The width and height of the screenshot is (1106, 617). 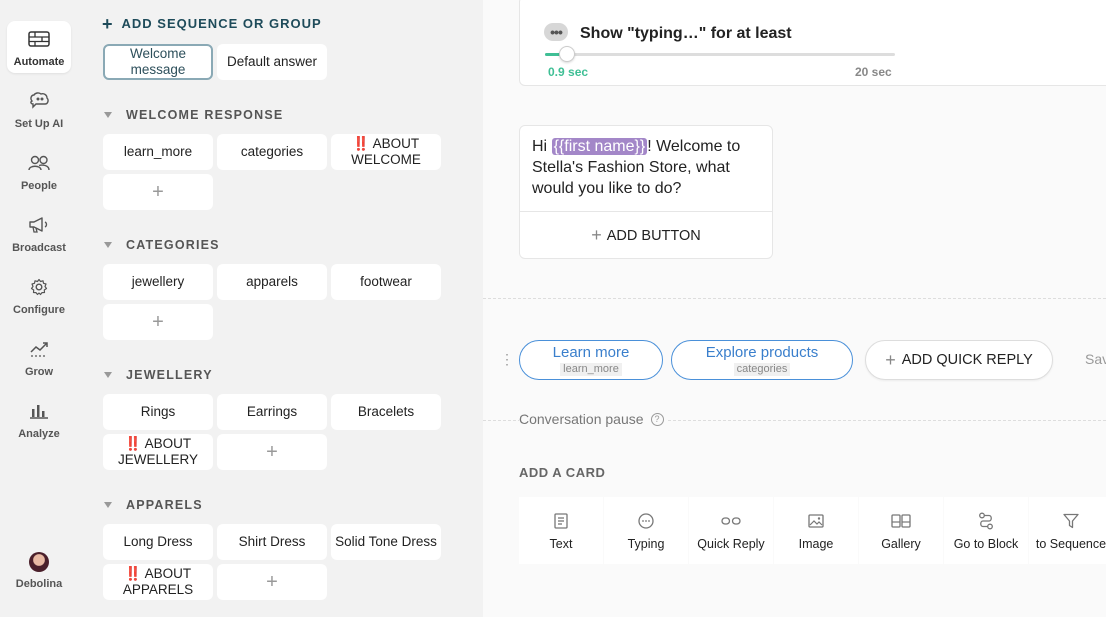 I want to click on group-title: WELCOME RESPONSE, so click(x=205, y=115).